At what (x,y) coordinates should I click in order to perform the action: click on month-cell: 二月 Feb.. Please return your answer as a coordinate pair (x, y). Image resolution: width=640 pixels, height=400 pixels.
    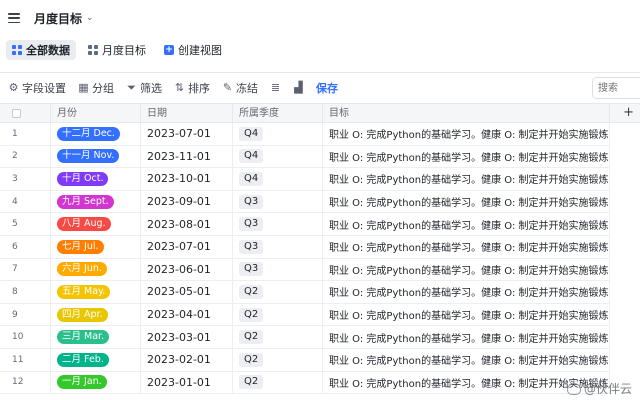
    Looking at the image, I should click on (96, 360).